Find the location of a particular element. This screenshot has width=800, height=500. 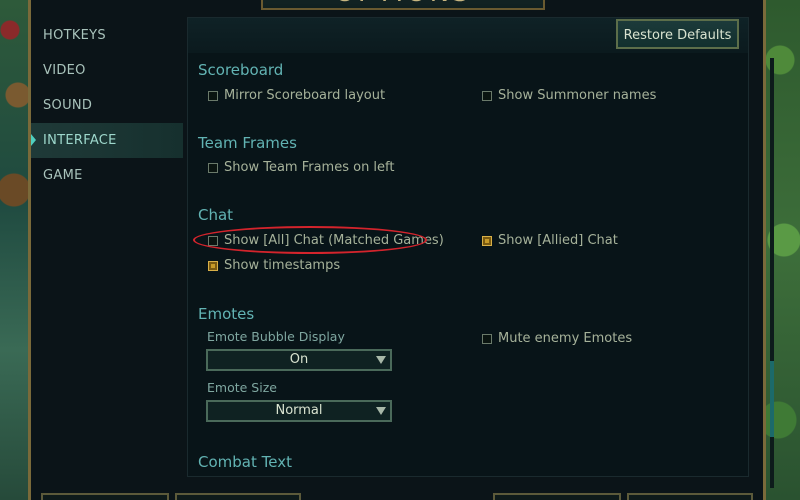

window-title-bar: OPTIONS is located at coordinates (403, 5).